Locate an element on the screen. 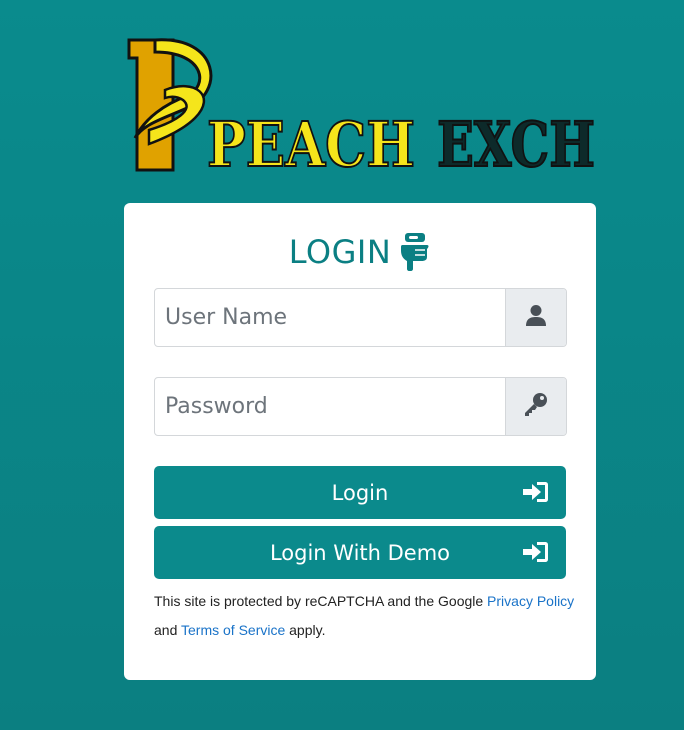 The height and width of the screenshot is (730, 684). key-icon is located at coordinates (536, 406).